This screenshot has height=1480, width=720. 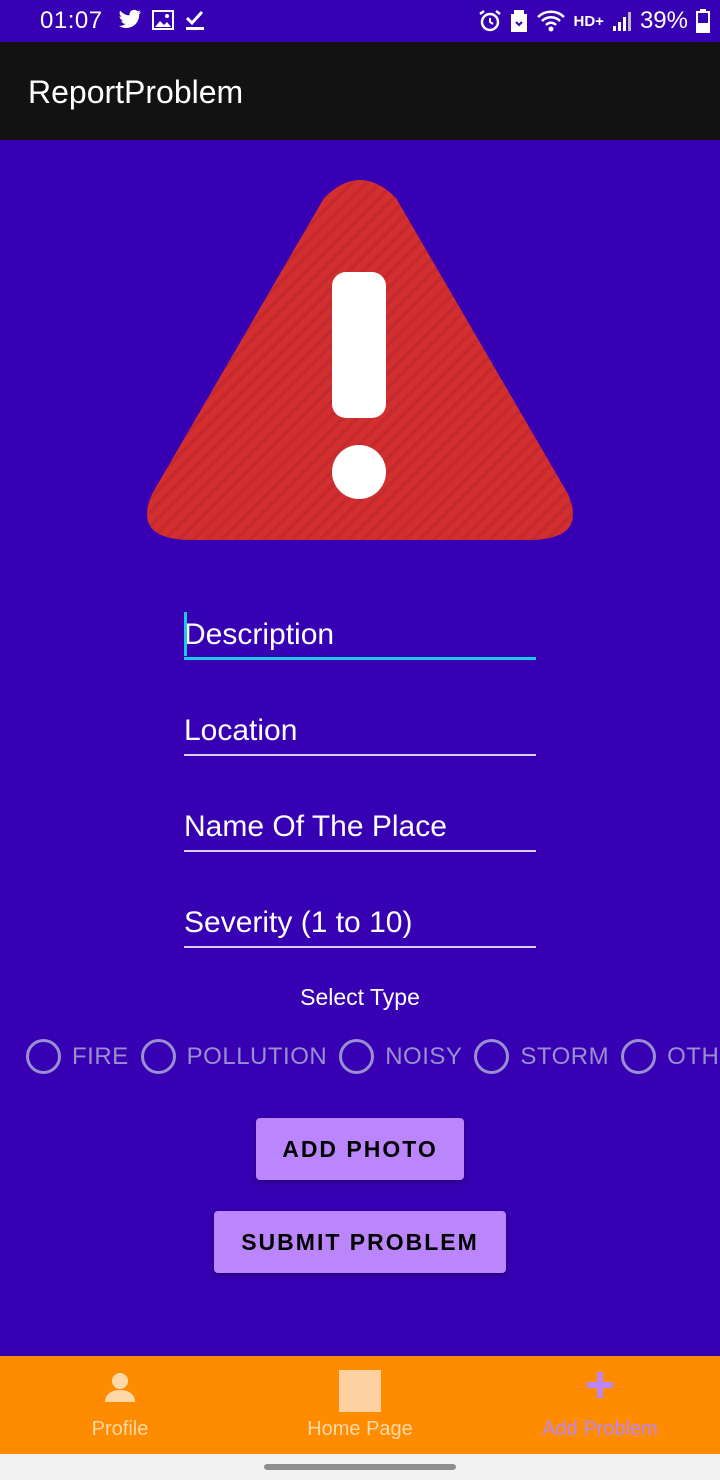 I want to click on type-radio-group: FIRE POLLUTION NOISY STORM OTHER, so click(x=373, y=1056).